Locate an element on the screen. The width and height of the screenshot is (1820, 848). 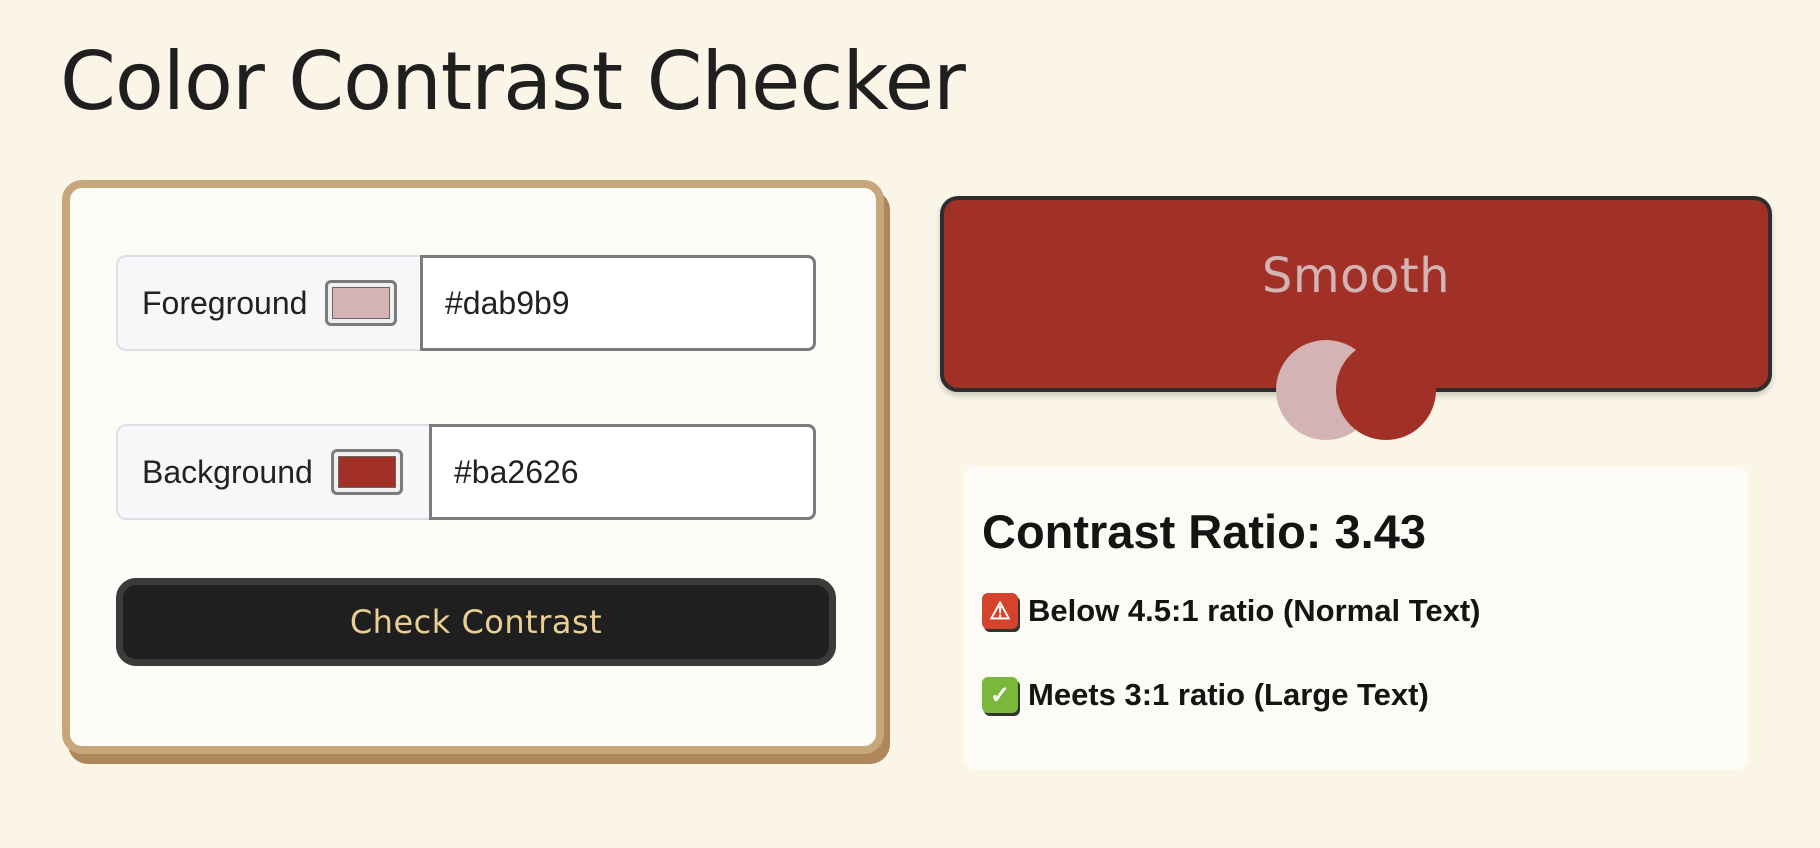
background-swatch-fill is located at coordinates (366, 472).